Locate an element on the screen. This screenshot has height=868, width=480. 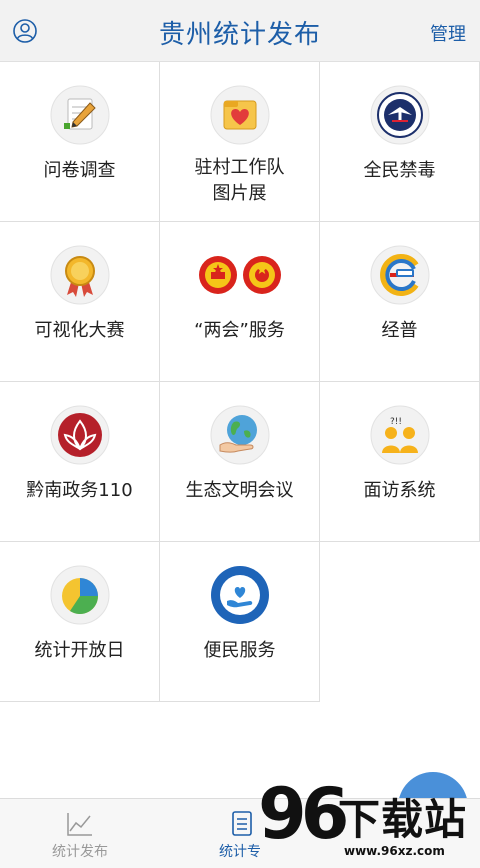
page-title: 贵州统计发布 is located at coordinates (239, 35).